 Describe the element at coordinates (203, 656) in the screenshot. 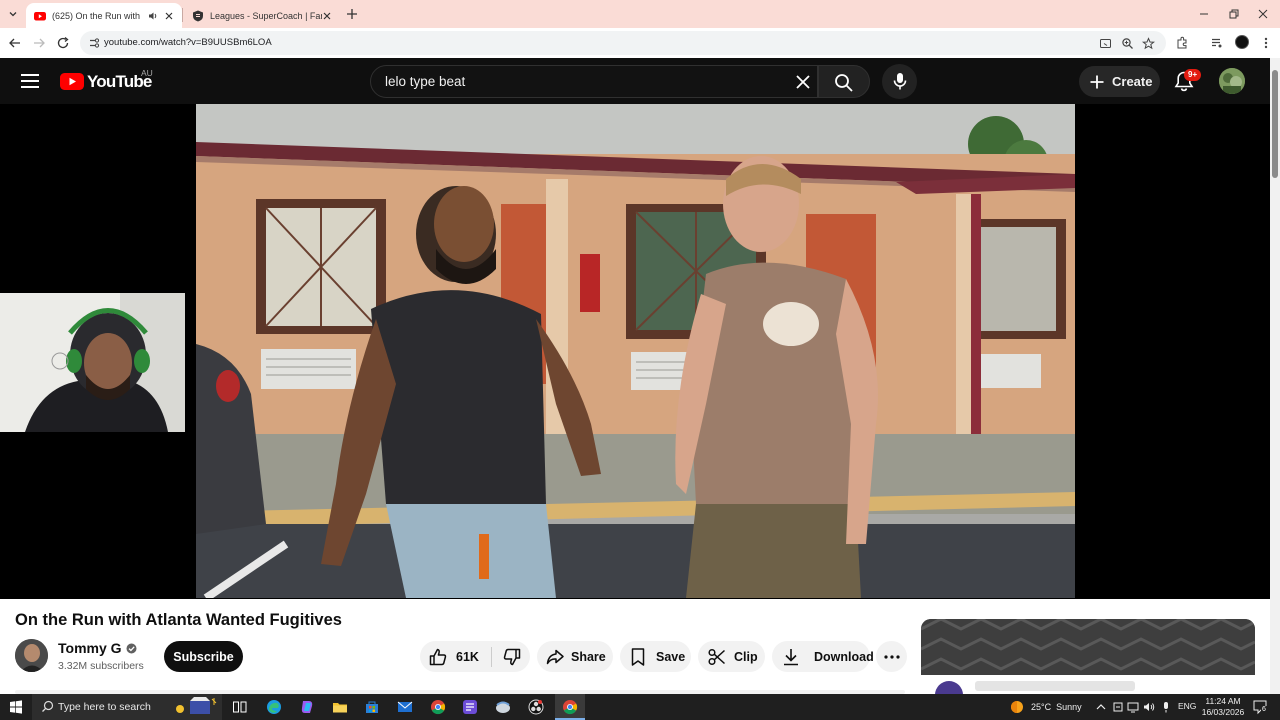

I see `subscribe-button: Subscribe` at that location.